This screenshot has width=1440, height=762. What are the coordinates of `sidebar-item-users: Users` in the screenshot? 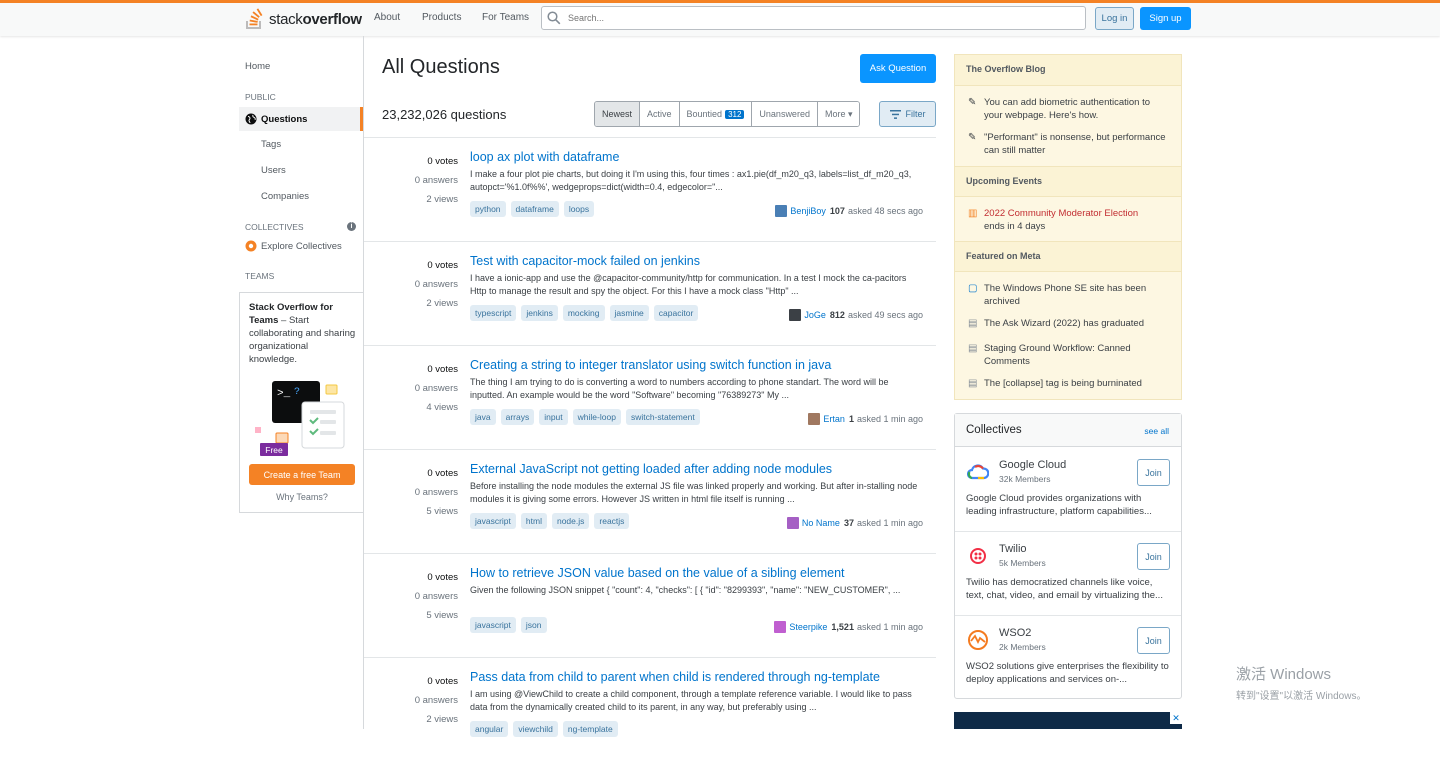 It's located at (273, 170).